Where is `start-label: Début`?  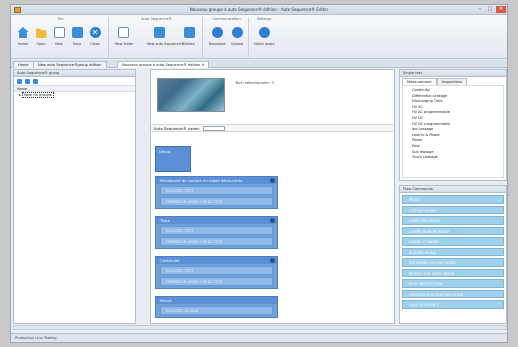 start-label: Début is located at coordinates (165, 151).